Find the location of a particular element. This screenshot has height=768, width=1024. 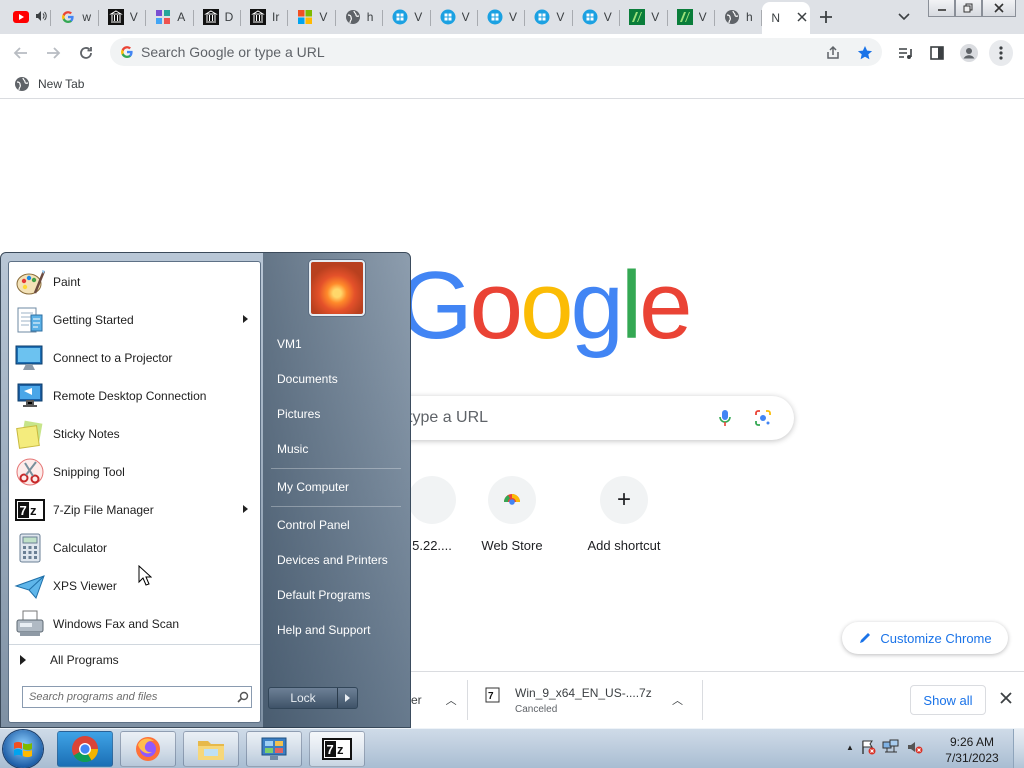

show-hidden-icons-arrow-icon: ▲ is located at coordinates (850, 747).